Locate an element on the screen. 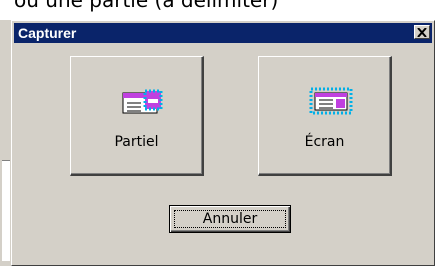 Image resolution: width=435 pixels, height=266 pixels. cancel-button: Annuler is located at coordinates (230, 219).